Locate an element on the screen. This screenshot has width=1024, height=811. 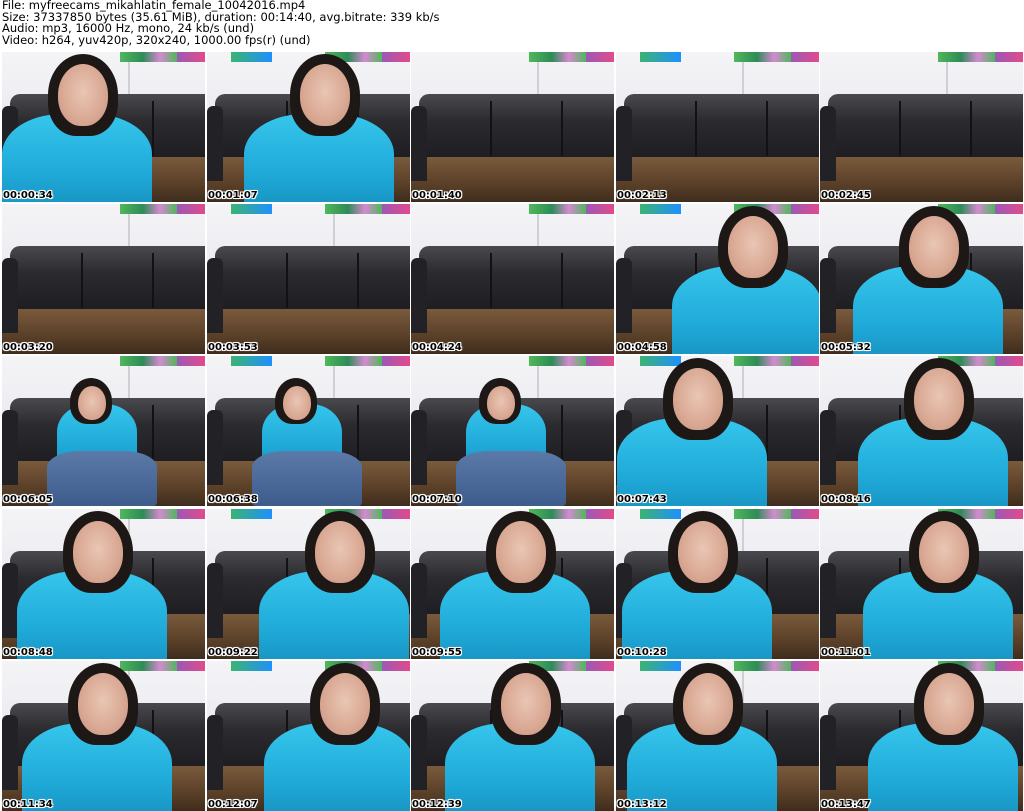
timestamp-label: 00:12:07 is located at coordinates (233, 804).